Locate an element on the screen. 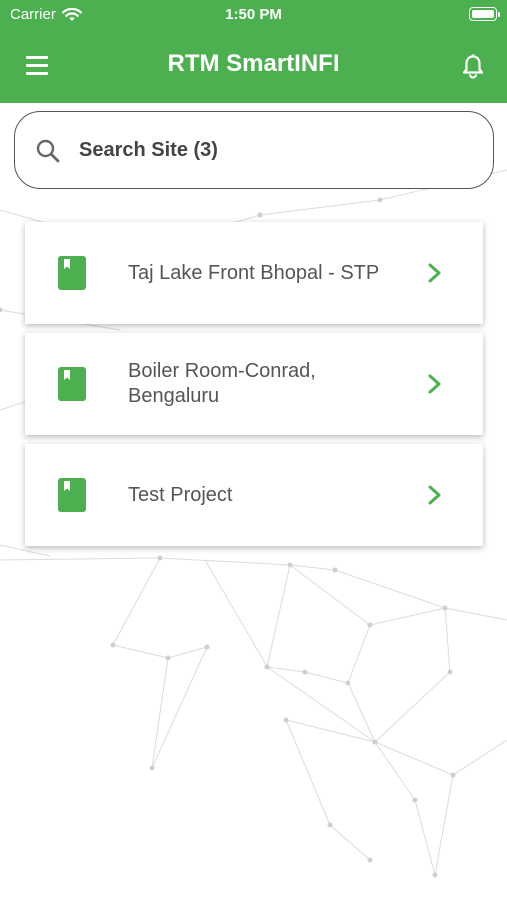 Image resolution: width=507 pixels, height=900 pixels. status-time: 1:50 PM is located at coordinates (253, 14).